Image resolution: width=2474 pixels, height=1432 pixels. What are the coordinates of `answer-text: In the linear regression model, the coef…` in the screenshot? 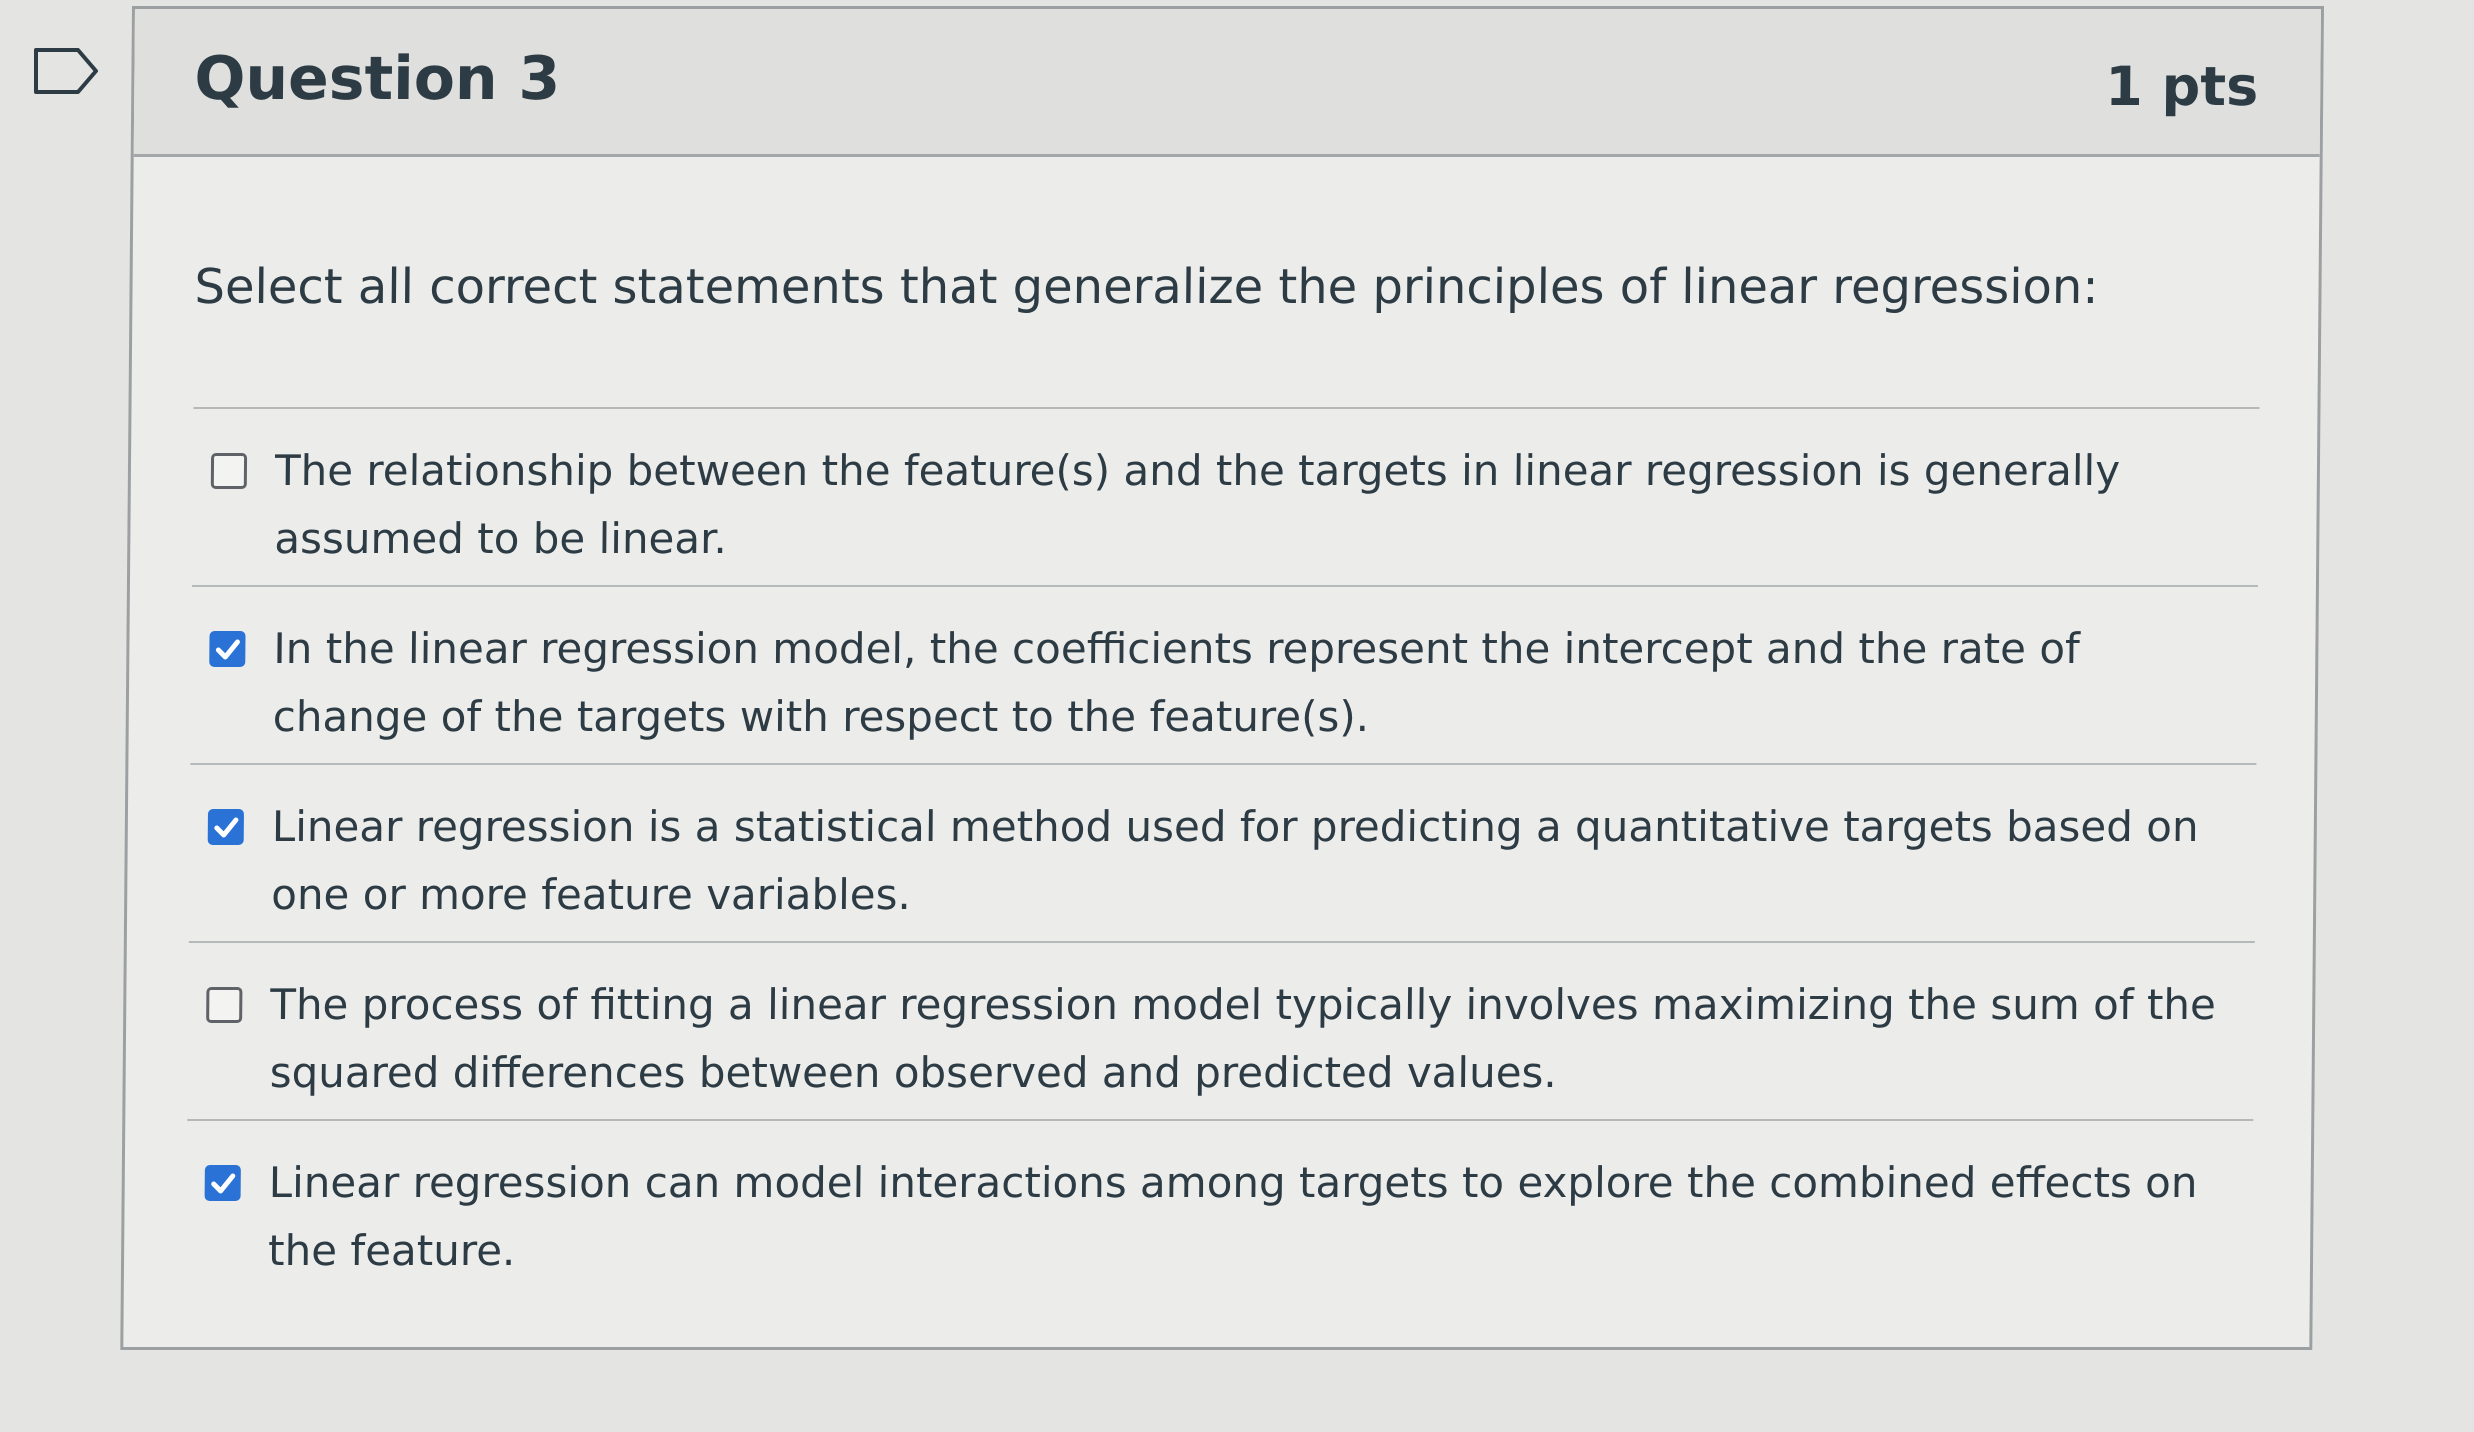 It's located at (1252, 683).